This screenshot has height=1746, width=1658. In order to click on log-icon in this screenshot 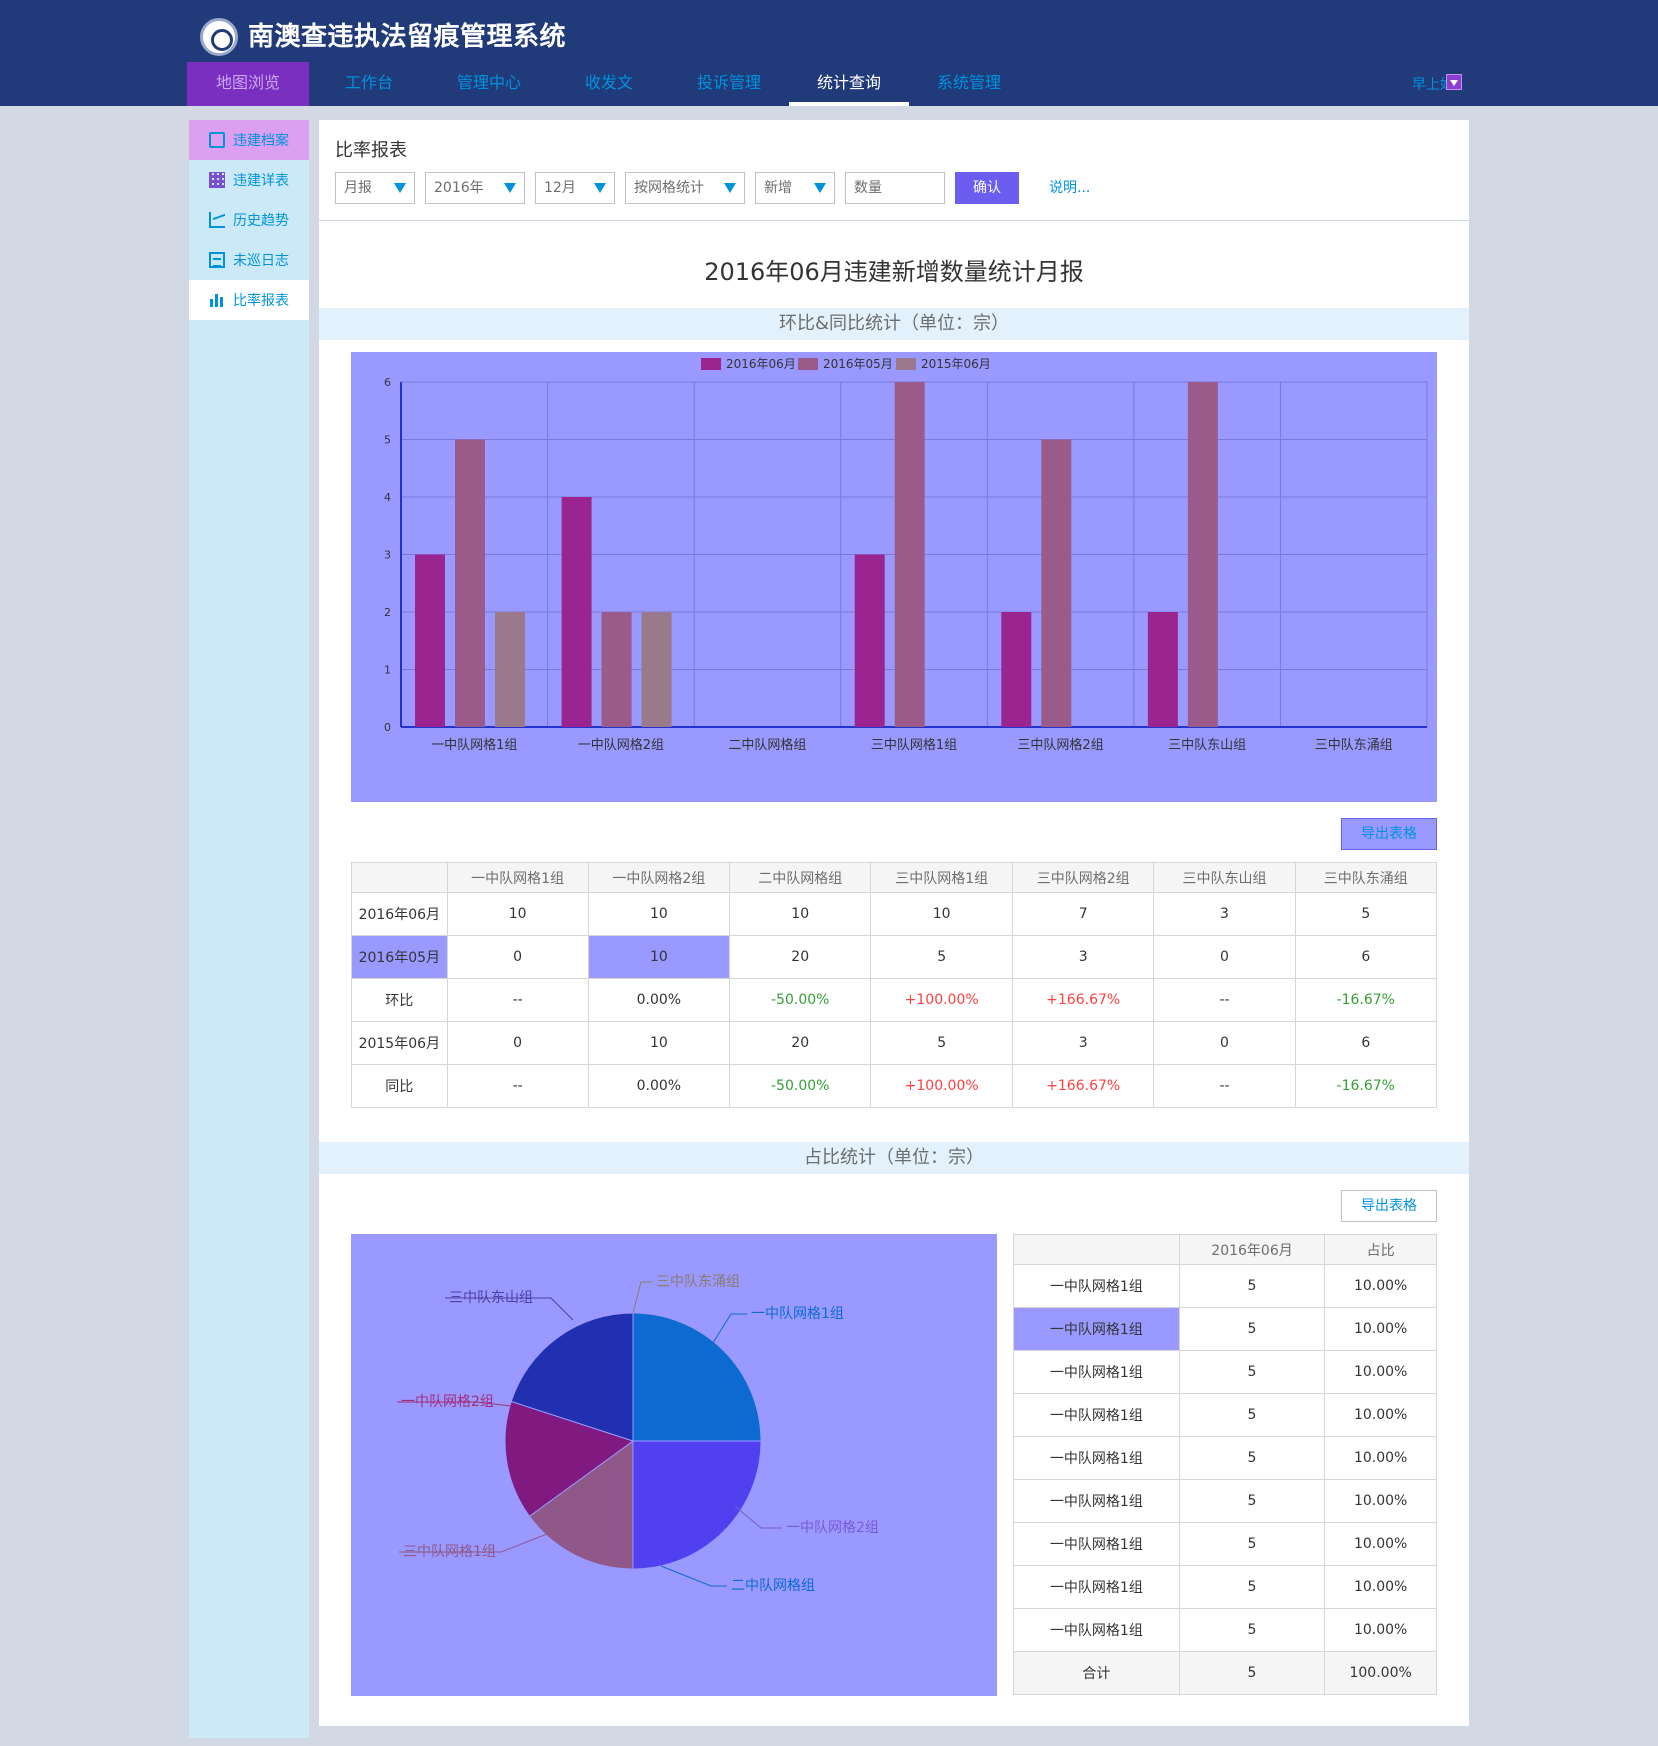, I will do `click(217, 260)`.